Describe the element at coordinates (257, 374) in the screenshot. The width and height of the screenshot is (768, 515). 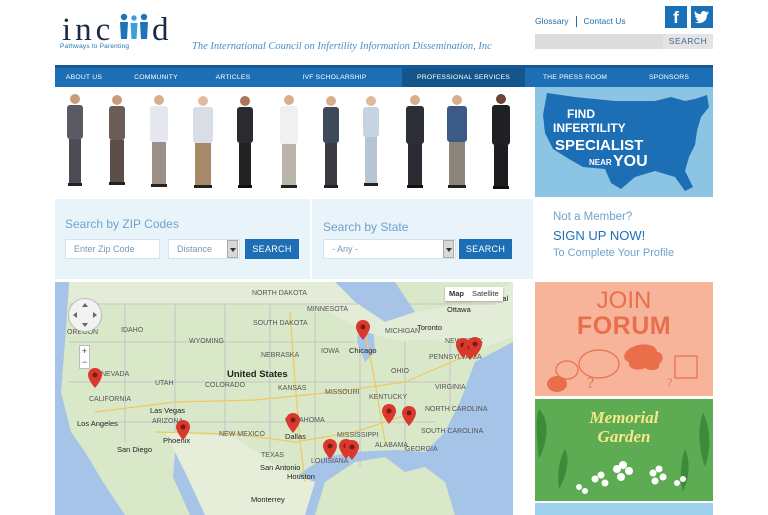
I see `map-country-label: United States` at that location.